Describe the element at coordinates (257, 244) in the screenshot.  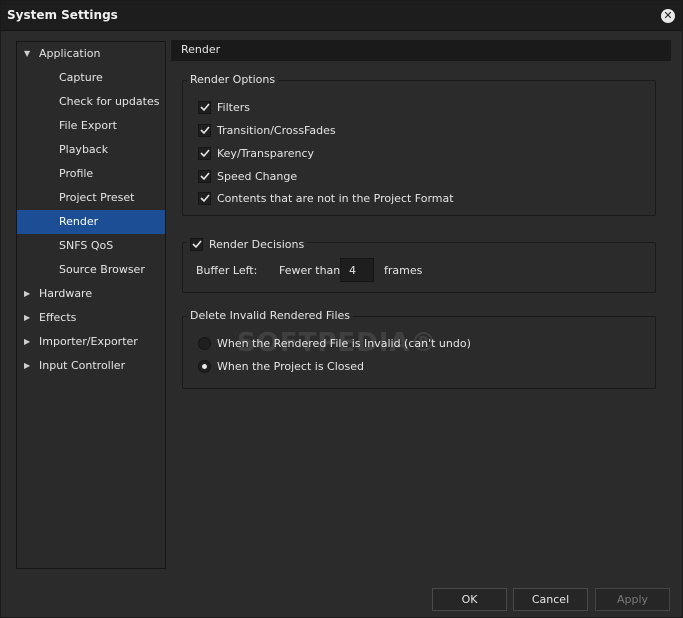
I see `render-decisions-label: Render Decisions` at that location.